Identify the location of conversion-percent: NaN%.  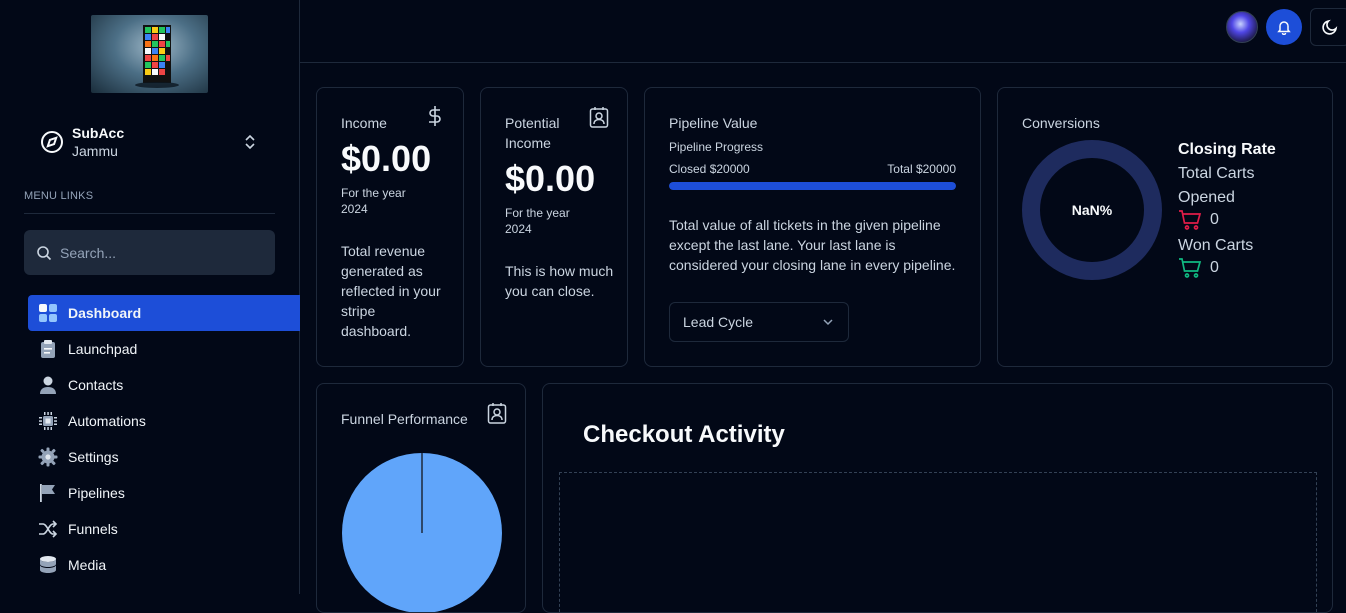
(1092, 210).